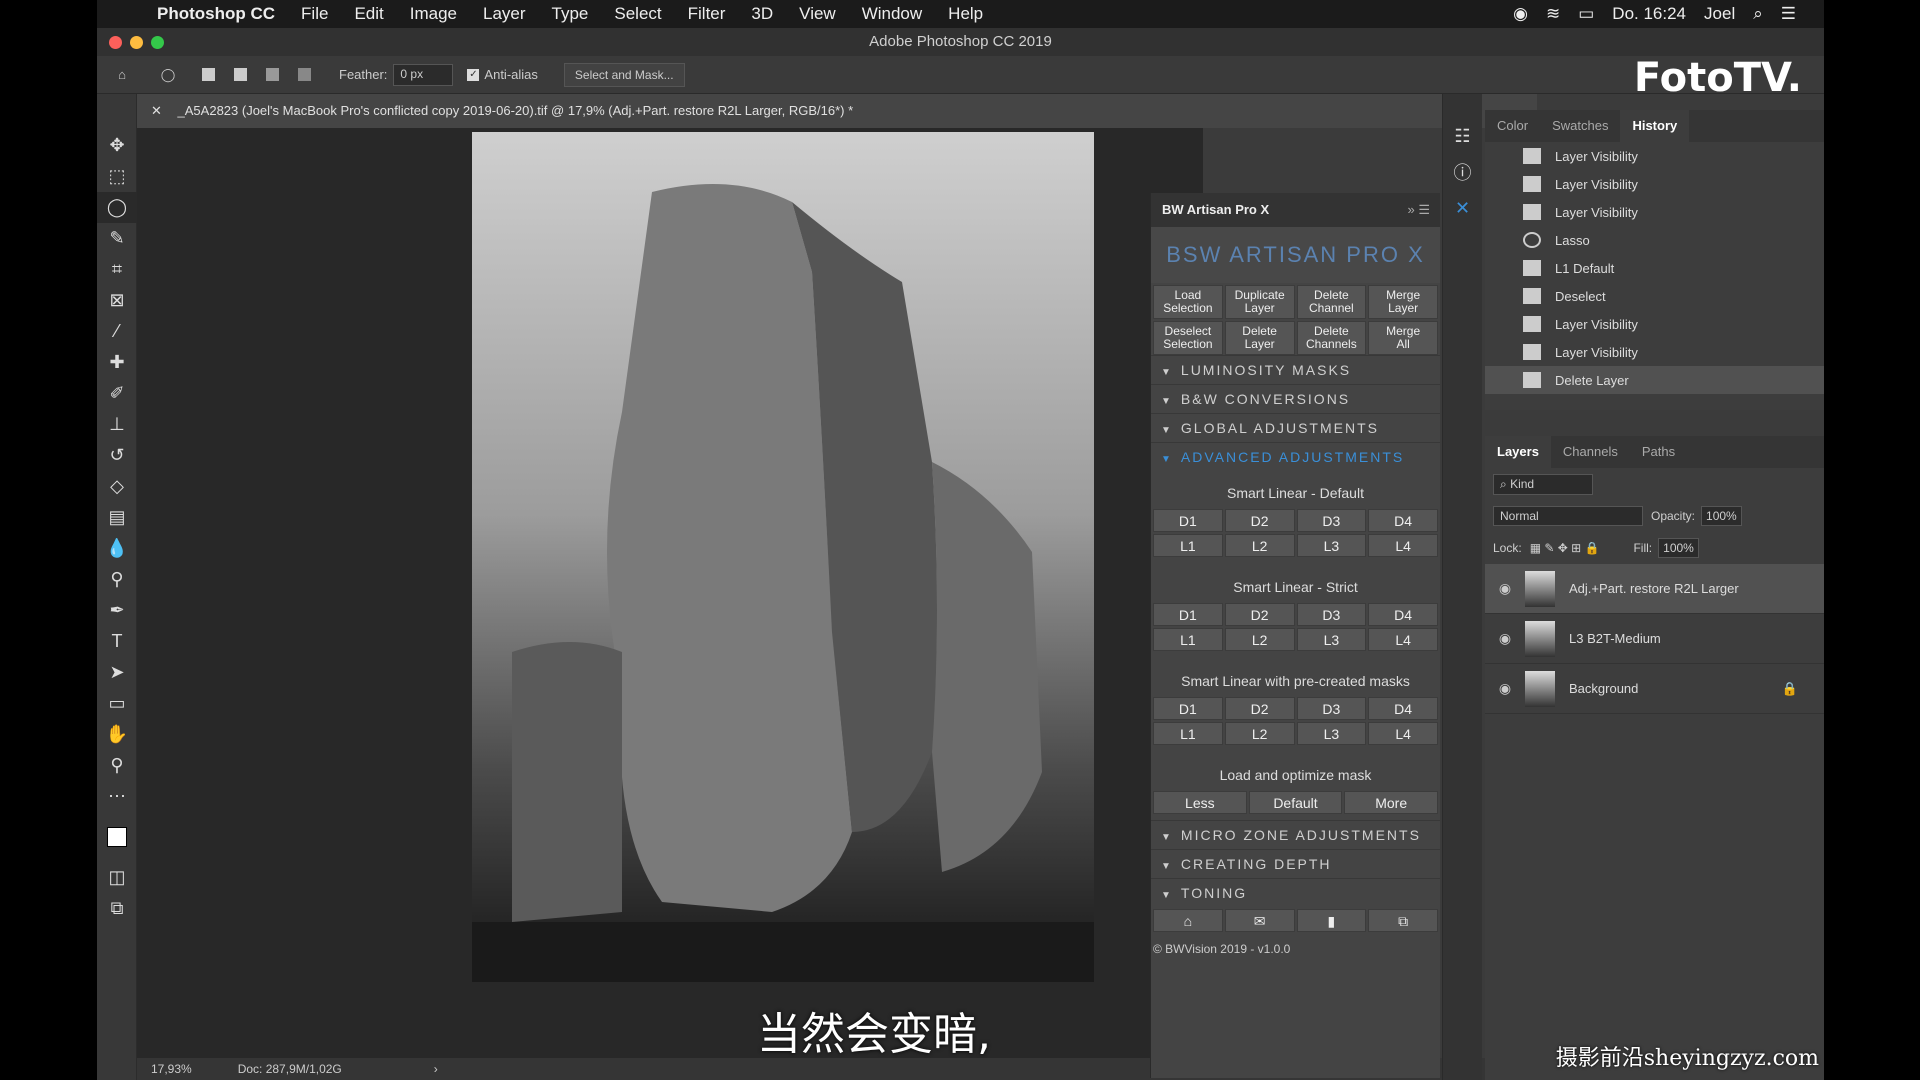 The width and height of the screenshot is (1920, 1080). Describe the element at coordinates (117, 641) in the screenshot. I see `type-tool-icon: T` at that location.